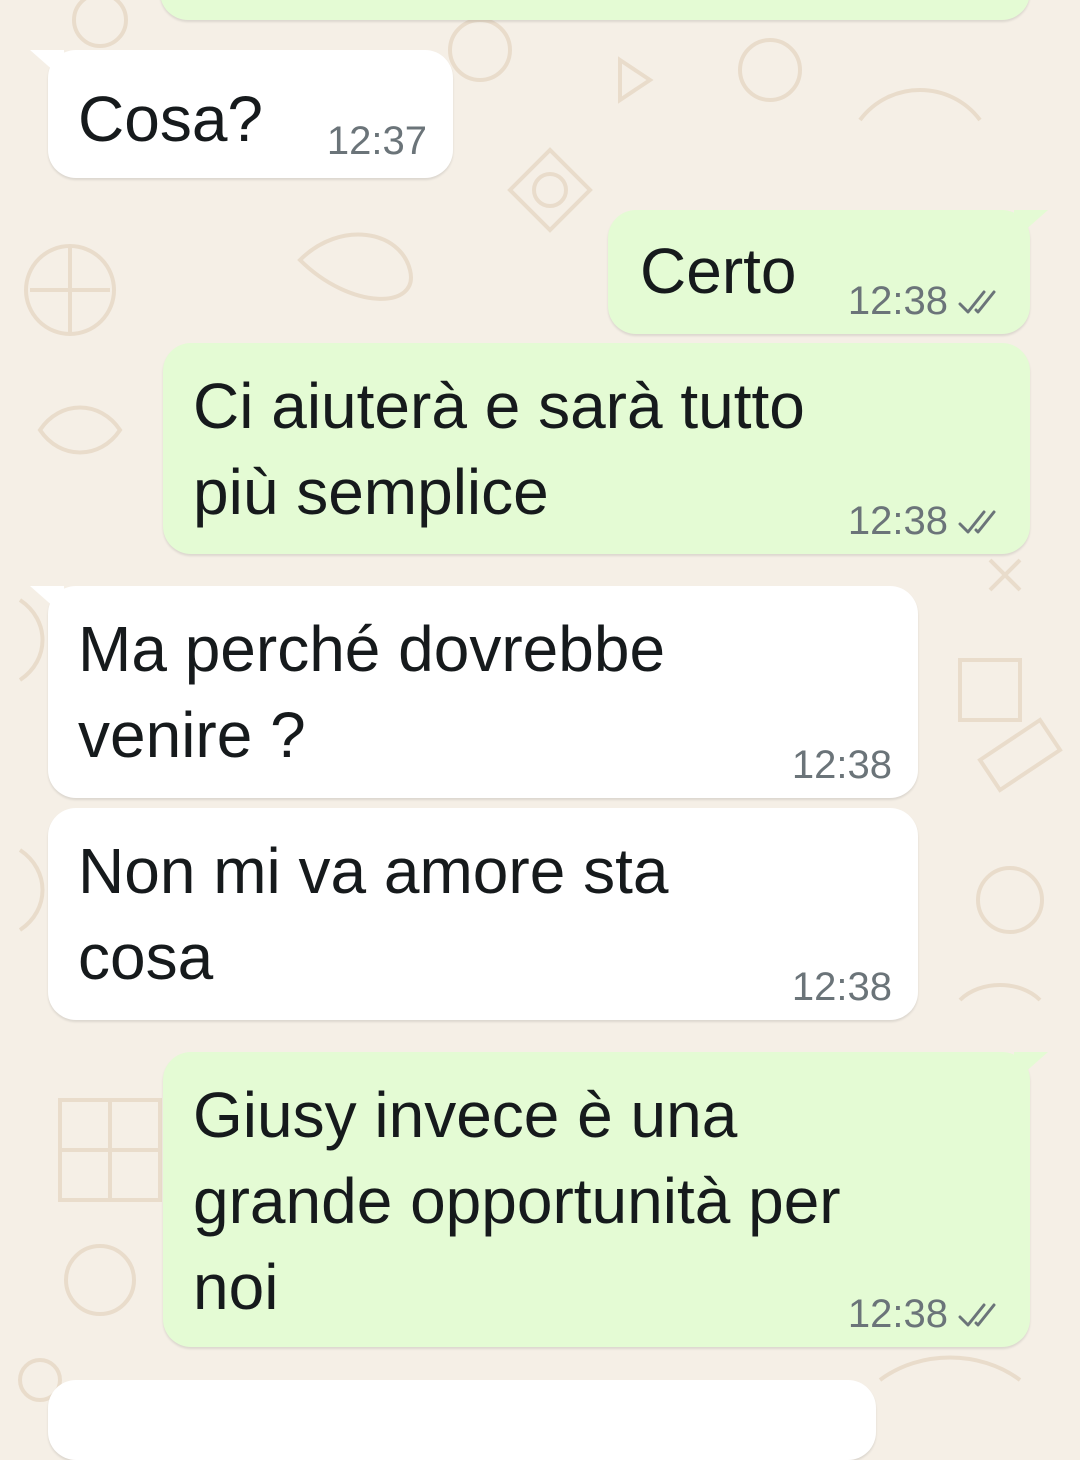 The image size is (1080, 1460). I want to click on message-bubble-partial-bottom, so click(462, 1420).